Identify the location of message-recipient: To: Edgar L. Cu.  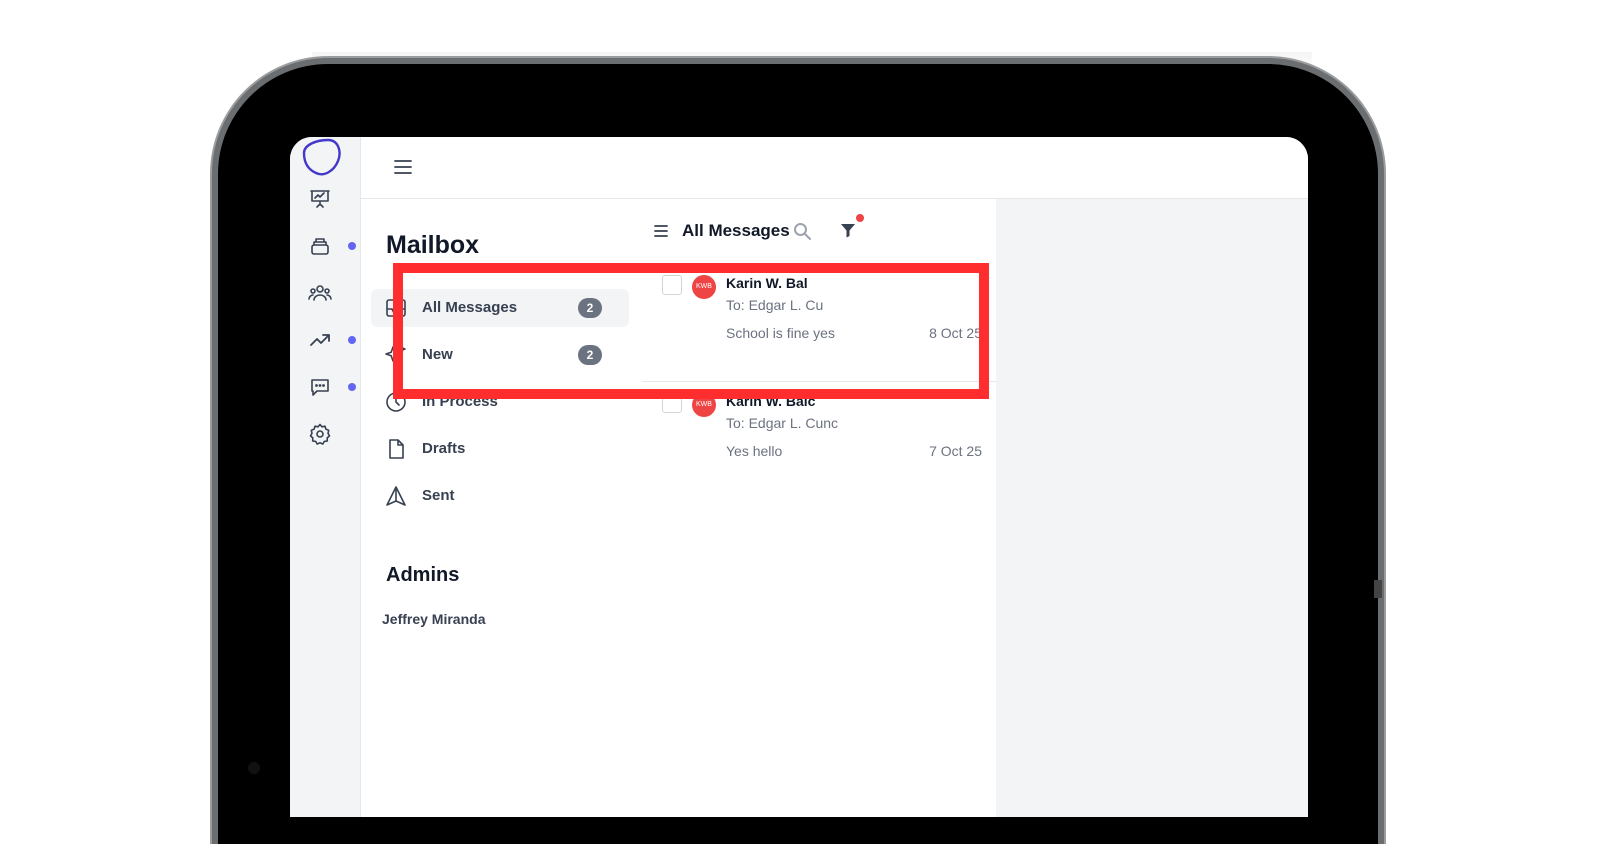
(775, 305).